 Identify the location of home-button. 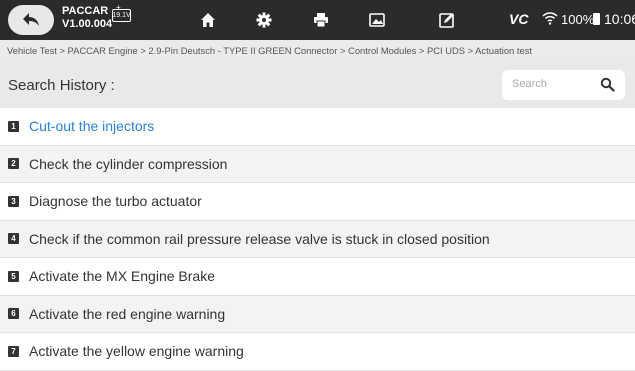
(208, 20).